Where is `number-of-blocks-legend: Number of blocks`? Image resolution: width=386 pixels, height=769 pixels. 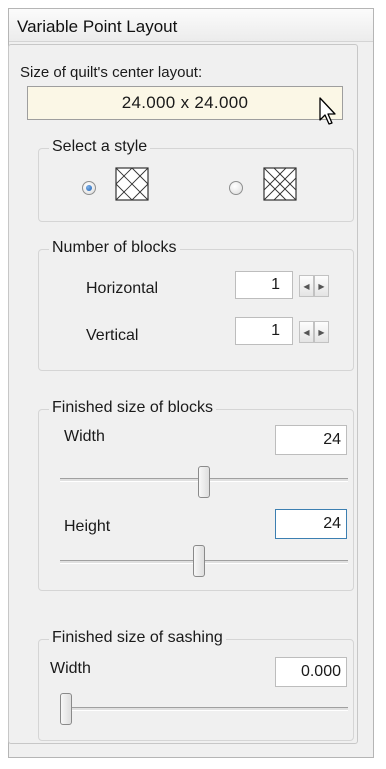 number-of-blocks-legend: Number of blocks is located at coordinates (114, 248).